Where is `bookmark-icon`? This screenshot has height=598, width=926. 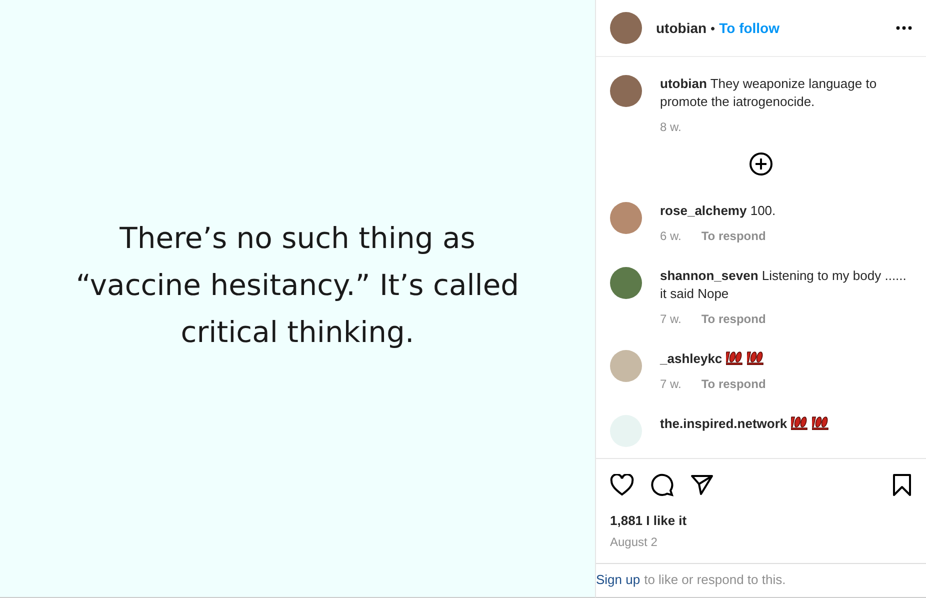 bookmark-icon is located at coordinates (902, 485).